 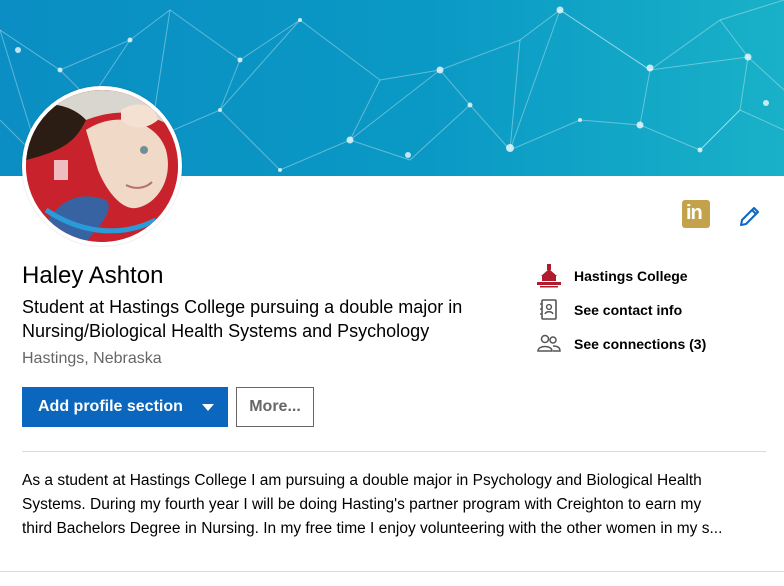 I want to click on contact-info-label: See contact info, so click(x=628, y=310).